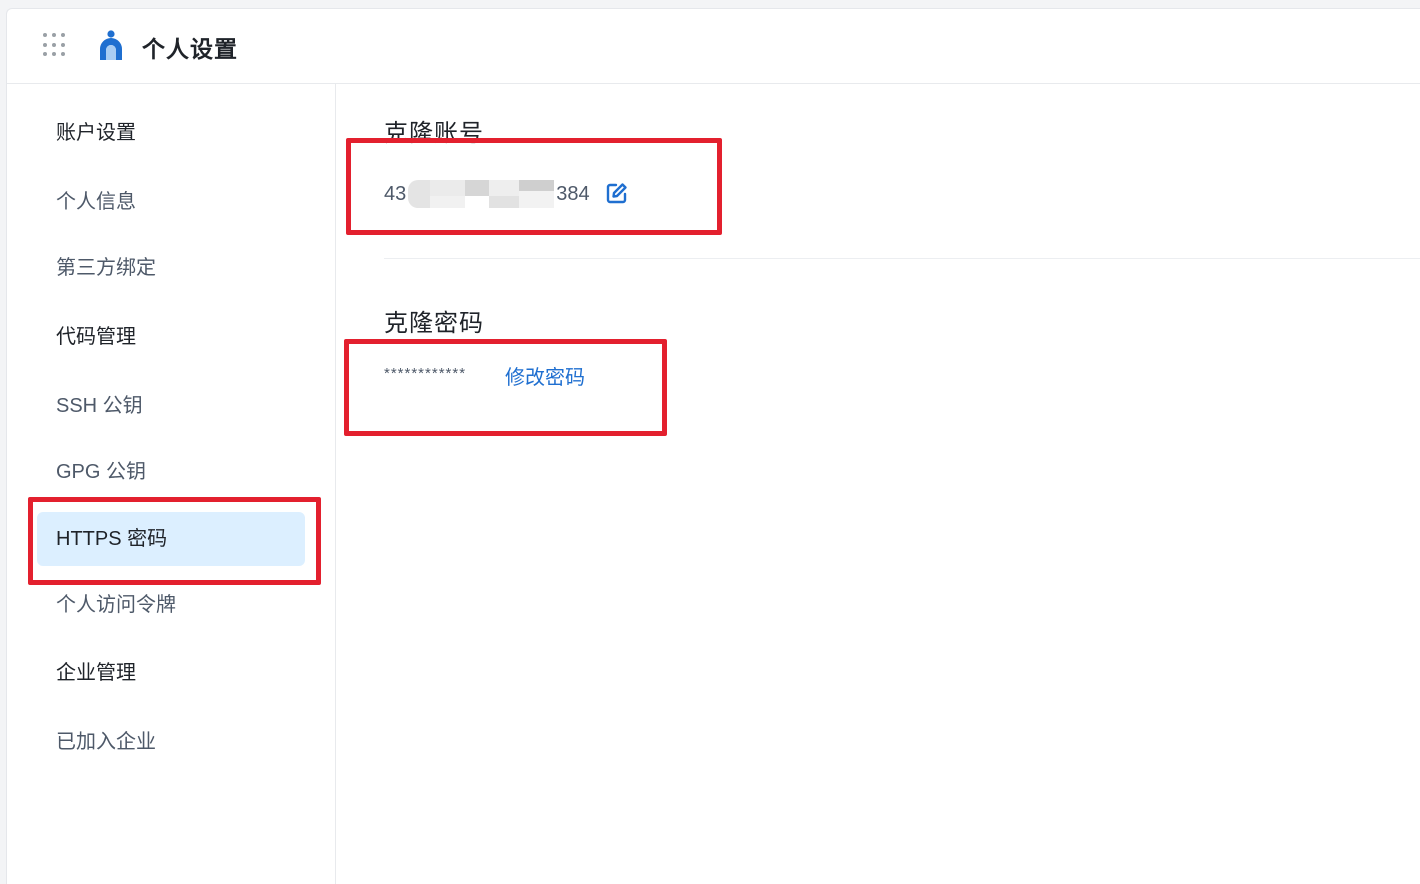 The width and height of the screenshot is (1420, 884). What do you see at coordinates (190, 49) in the screenshot?
I see `page-title: 个人设置` at bounding box center [190, 49].